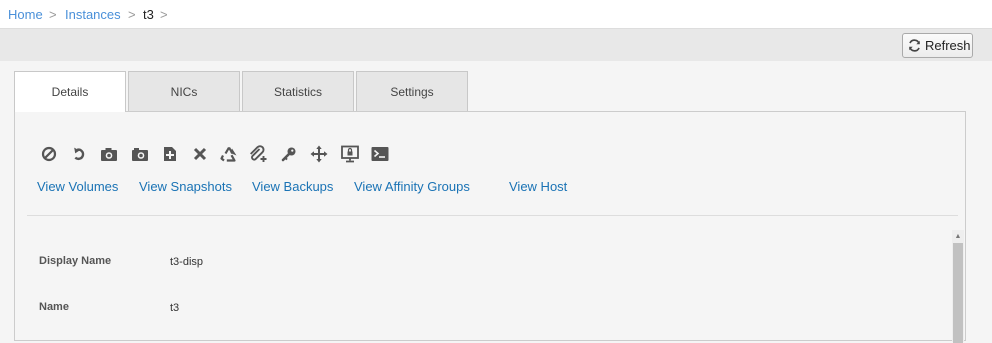  What do you see at coordinates (496, 44) in the screenshot?
I see `toolbar: Refresh` at bounding box center [496, 44].